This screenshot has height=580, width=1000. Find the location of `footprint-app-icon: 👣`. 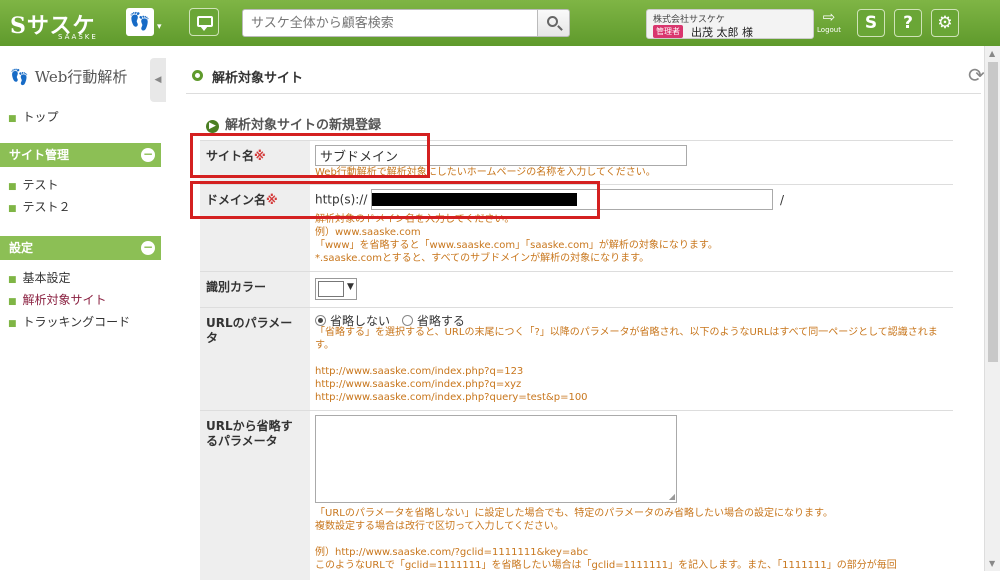

footprint-app-icon: 👣 is located at coordinates (140, 22).